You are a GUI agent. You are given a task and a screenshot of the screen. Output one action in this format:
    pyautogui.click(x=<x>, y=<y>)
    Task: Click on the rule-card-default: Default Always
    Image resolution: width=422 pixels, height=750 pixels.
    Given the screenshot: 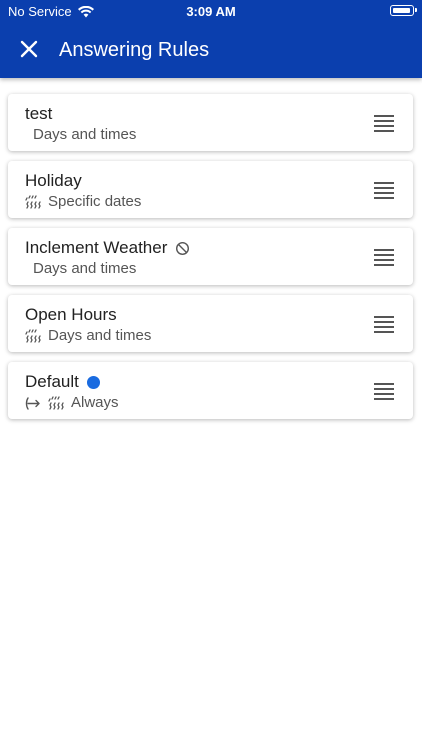 What is the action you would take?
    pyautogui.click(x=210, y=390)
    